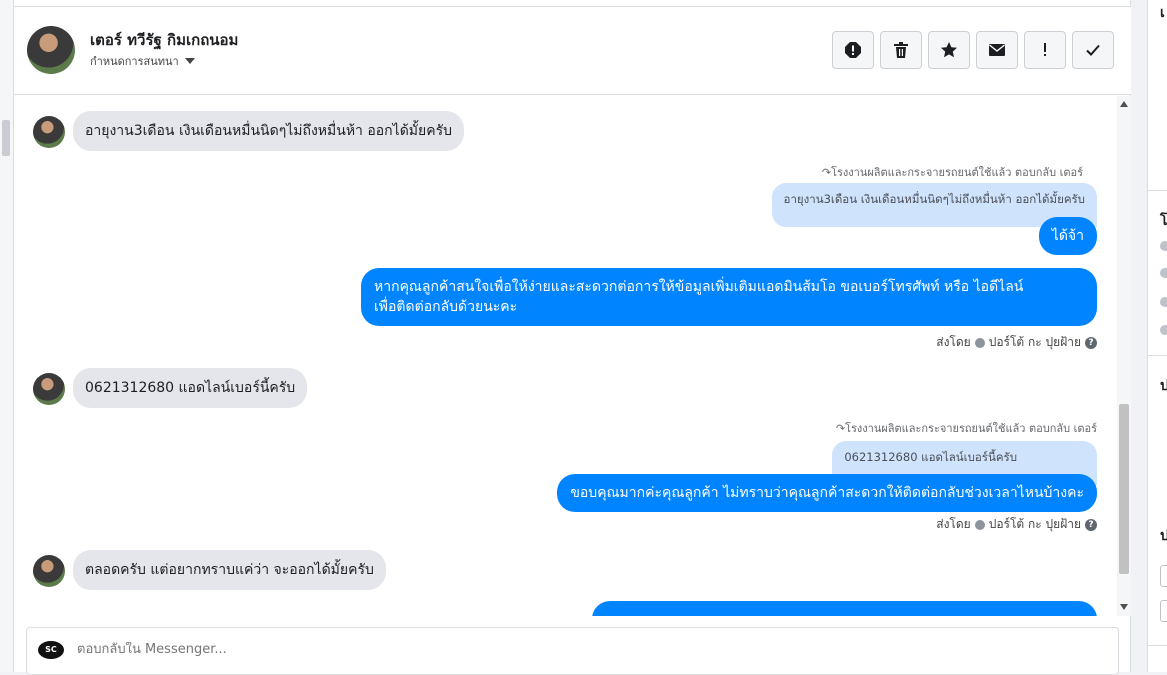 This screenshot has width=1167, height=675. What do you see at coordinates (51, 650) in the screenshot?
I see `page-logo: SC` at bounding box center [51, 650].